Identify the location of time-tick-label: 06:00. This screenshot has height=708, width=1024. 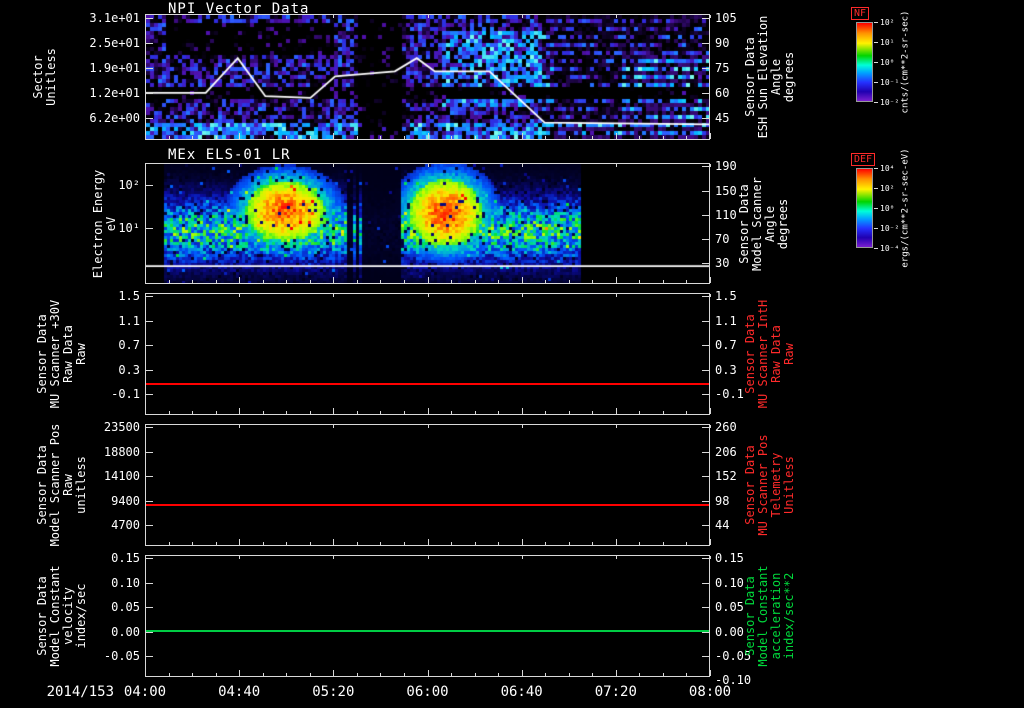
(427, 692).